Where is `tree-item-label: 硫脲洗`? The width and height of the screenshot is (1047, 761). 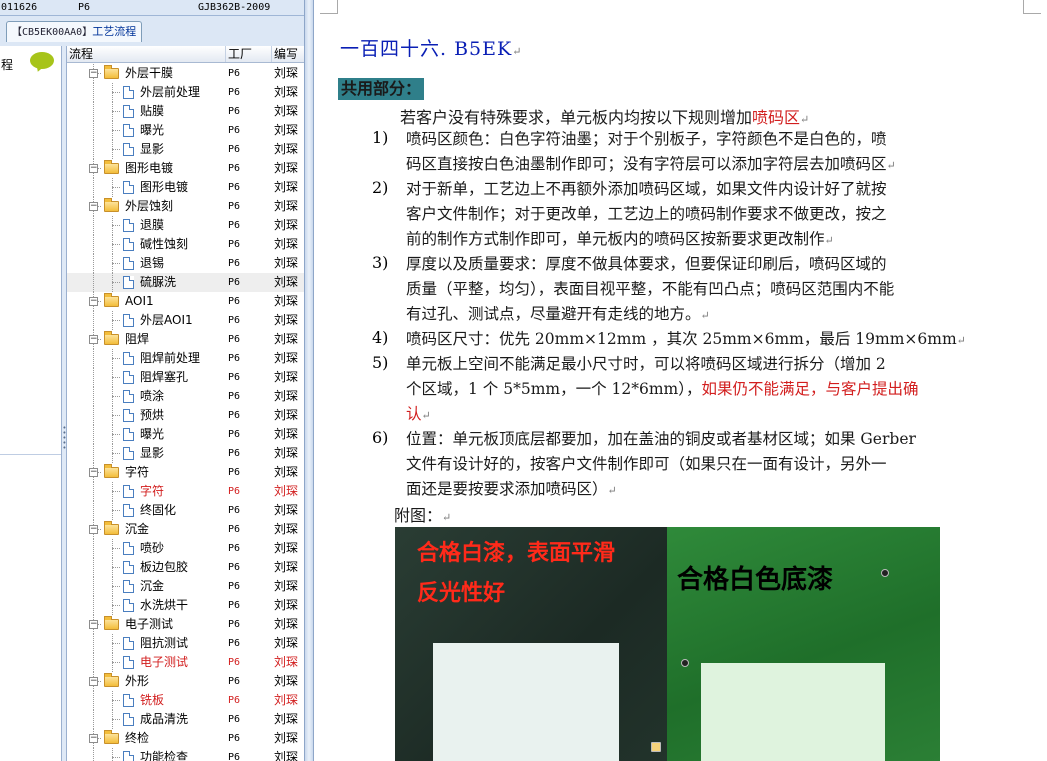 tree-item-label: 硫脲洗 is located at coordinates (158, 282).